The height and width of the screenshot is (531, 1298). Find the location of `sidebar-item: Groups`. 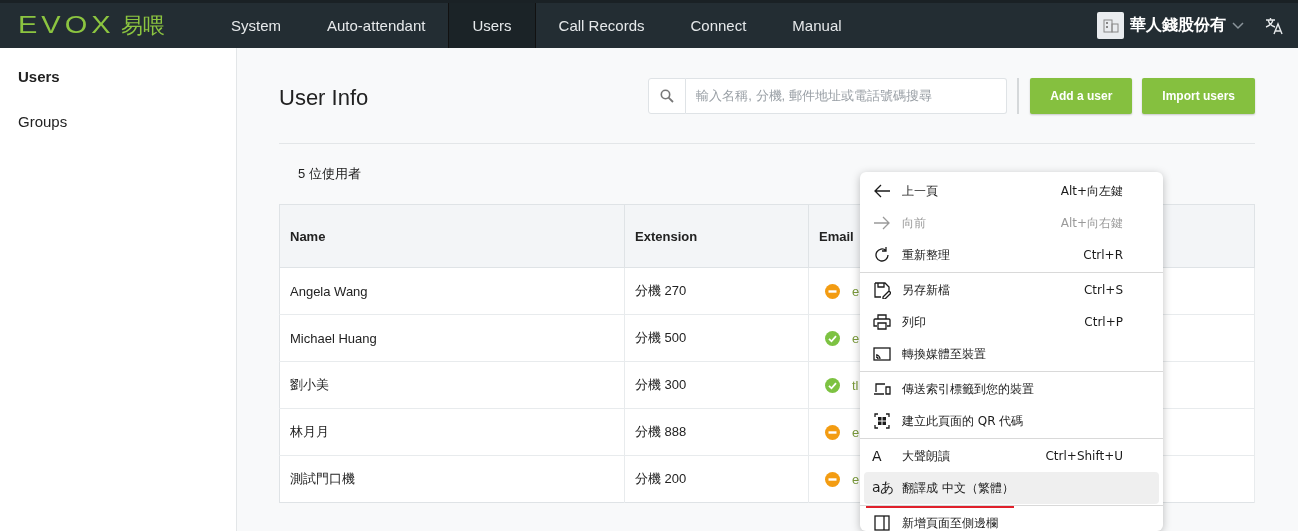

sidebar-item: Groups is located at coordinates (118, 121).